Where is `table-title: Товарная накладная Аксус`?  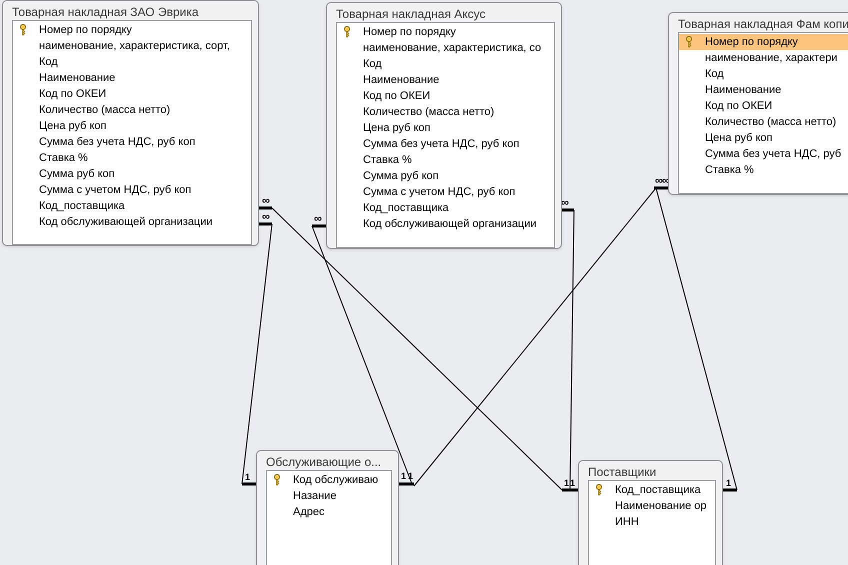 table-title: Товарная накладная Аксус is located at coordinates (411, 14).